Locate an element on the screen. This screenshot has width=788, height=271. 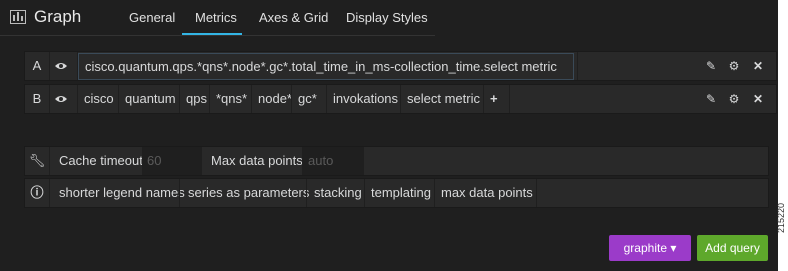
query-segment: *qns* is located at coordinates (231, 99).